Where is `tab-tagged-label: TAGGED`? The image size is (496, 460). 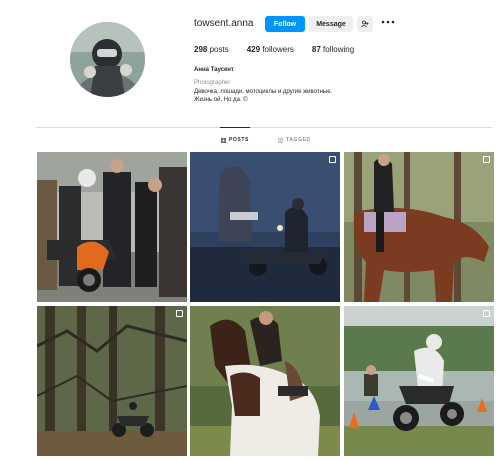 tab-tagged-label: TAGGED is located at coordinates (298, 140).